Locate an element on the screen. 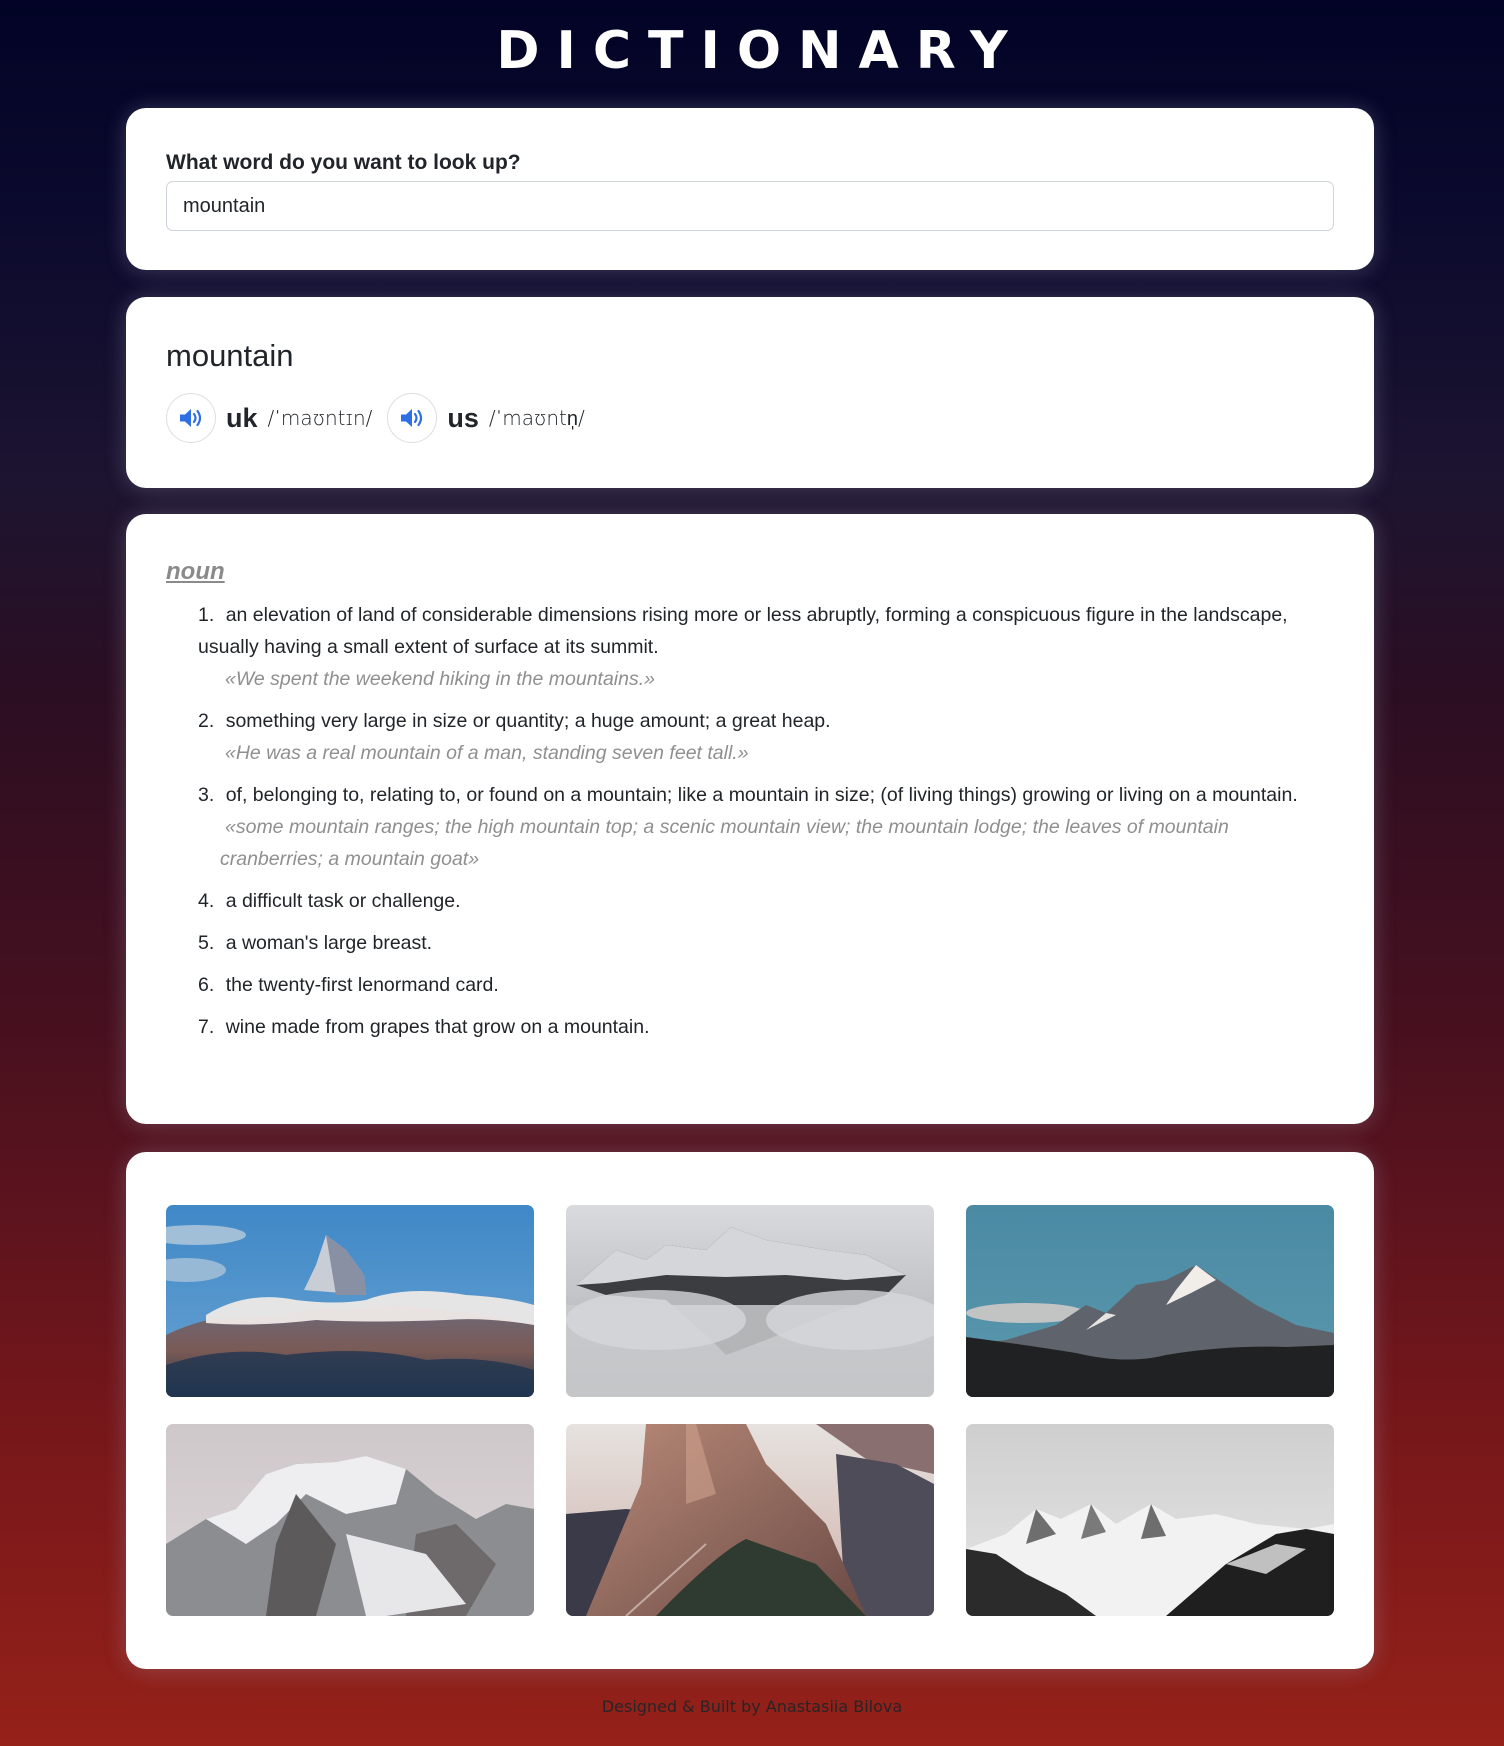 The width and height of the screenshot is (1504, 1746). definition-number: 3. is located at coordinates (206, 795).